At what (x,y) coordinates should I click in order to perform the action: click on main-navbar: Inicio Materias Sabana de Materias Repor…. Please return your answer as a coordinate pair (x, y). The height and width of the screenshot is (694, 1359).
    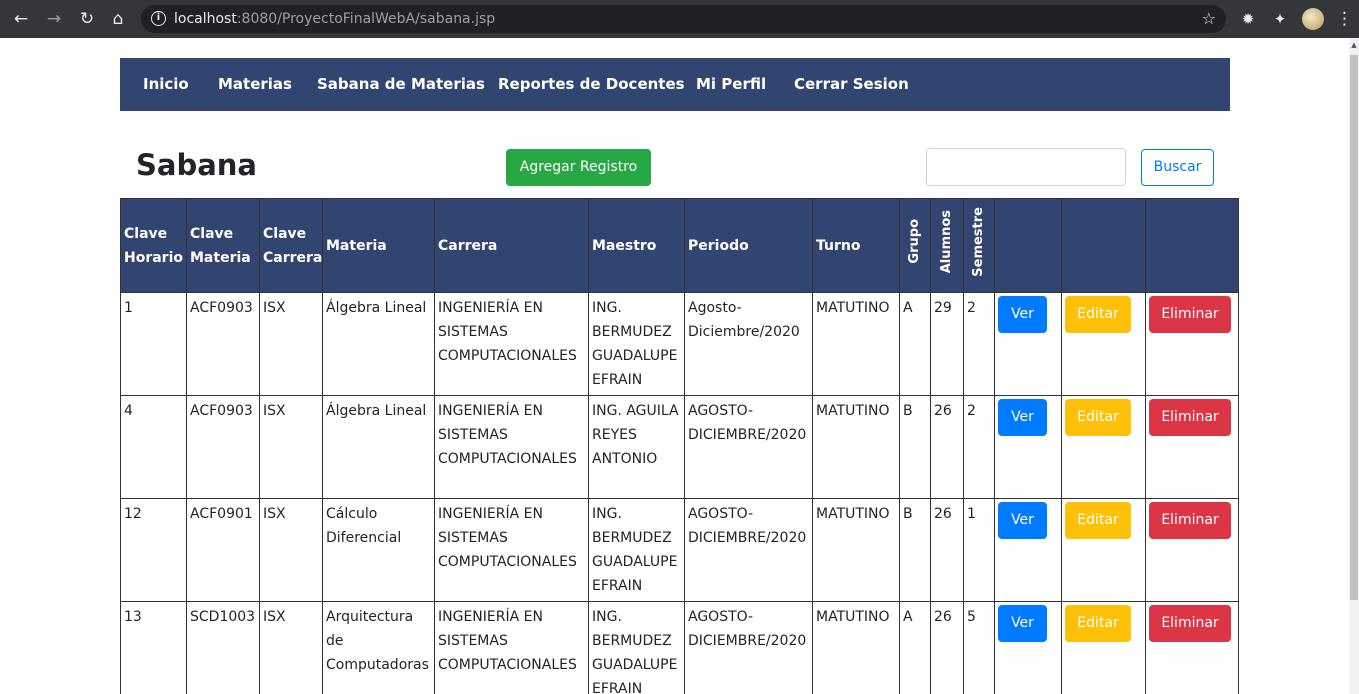
    Looking at the image, I should click on (675, 84).